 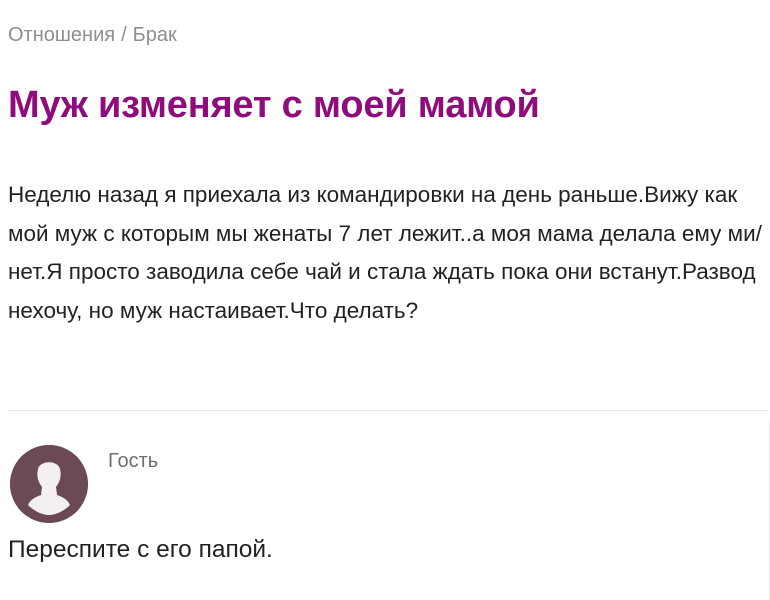 I want to click on user-silhouette-icon, so click(x=49, y=484).